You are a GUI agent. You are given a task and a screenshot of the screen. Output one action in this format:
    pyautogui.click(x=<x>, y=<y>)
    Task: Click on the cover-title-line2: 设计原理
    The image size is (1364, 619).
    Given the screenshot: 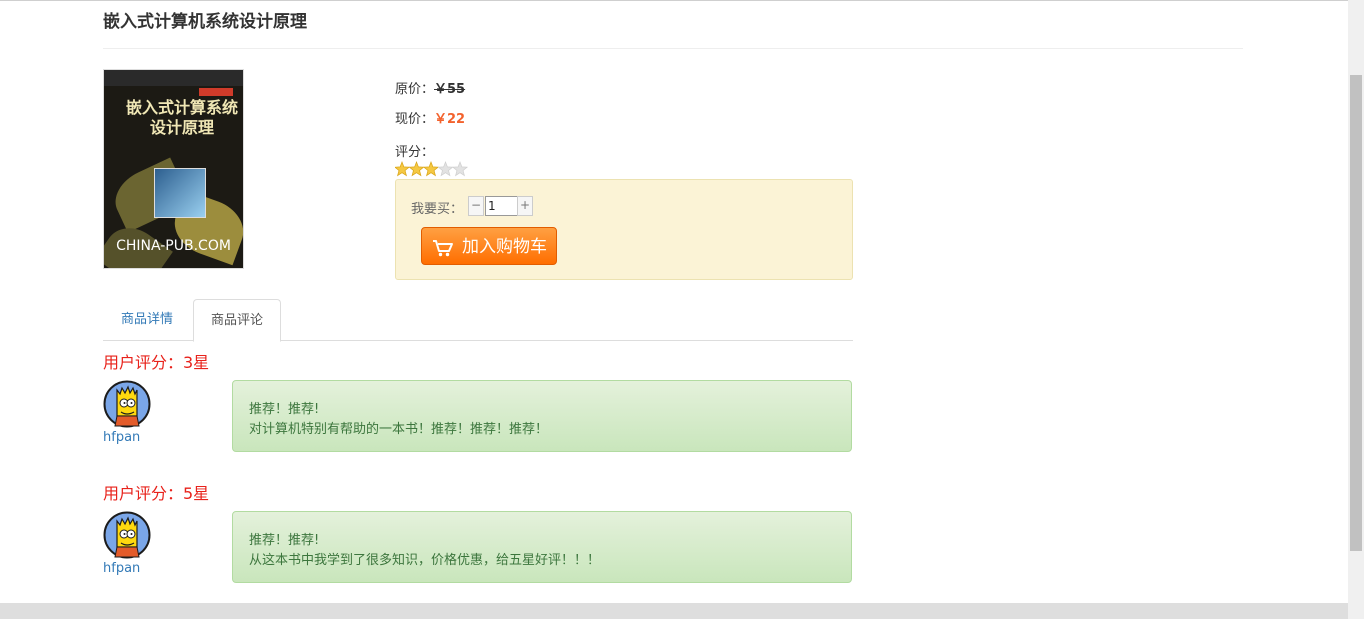 What is the action you would take?
    pyautogui.click(x=181, y=127)
    